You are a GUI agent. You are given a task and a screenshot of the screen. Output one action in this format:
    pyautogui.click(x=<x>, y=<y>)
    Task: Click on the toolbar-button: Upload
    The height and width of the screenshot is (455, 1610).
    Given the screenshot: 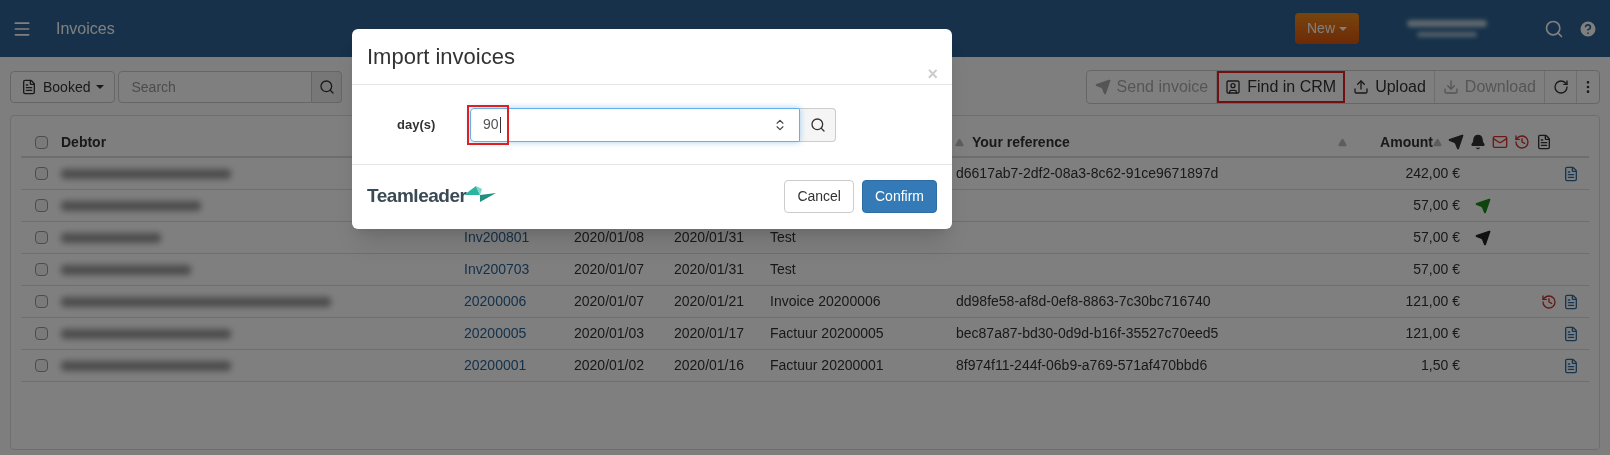 What is the action you would take?
    pyautogui.click(x=1390, y=87)
    